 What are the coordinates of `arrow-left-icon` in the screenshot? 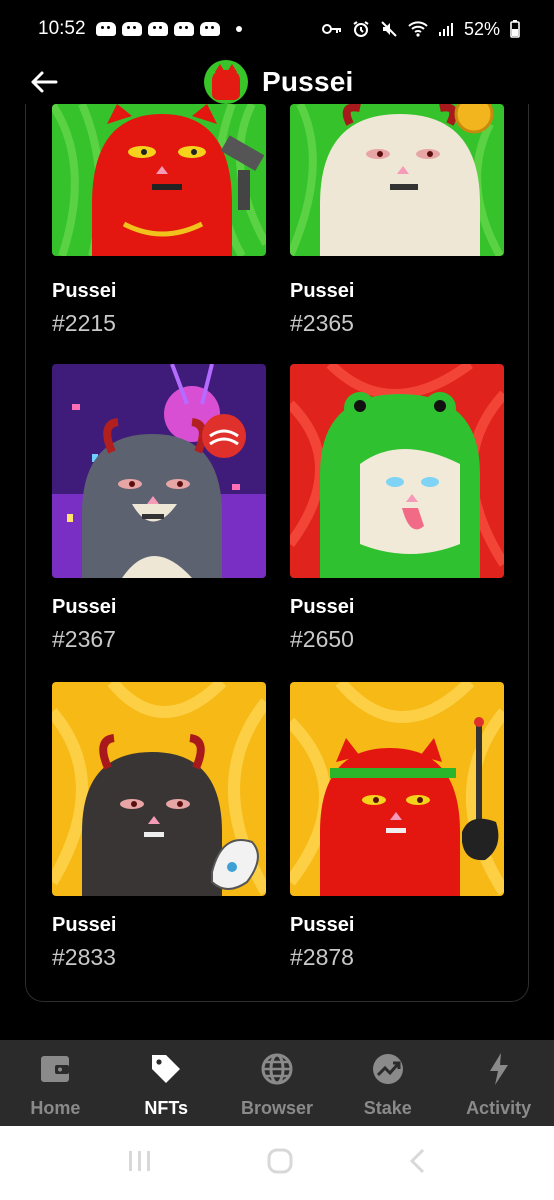 It's located at (44, 82).